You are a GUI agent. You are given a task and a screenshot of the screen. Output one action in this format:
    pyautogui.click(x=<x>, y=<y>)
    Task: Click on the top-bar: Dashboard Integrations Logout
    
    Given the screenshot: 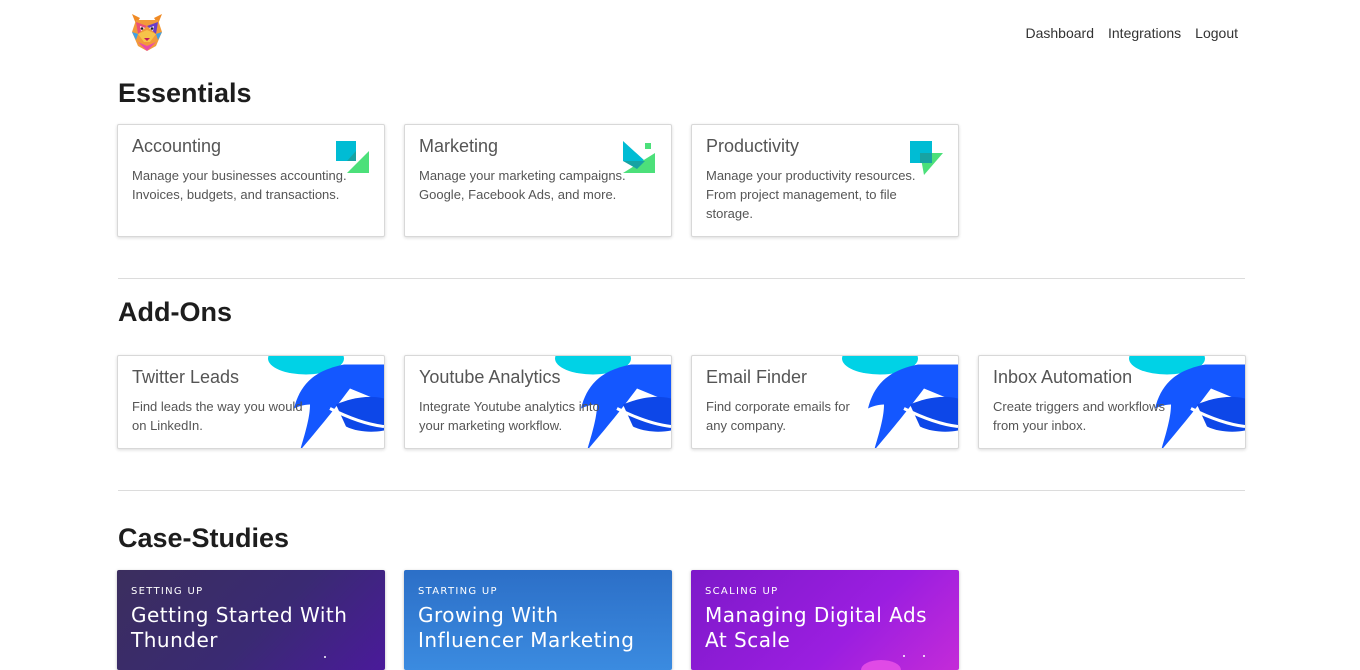 What is the action you would take?
    pyautogui.click(x=680, y=33)
    